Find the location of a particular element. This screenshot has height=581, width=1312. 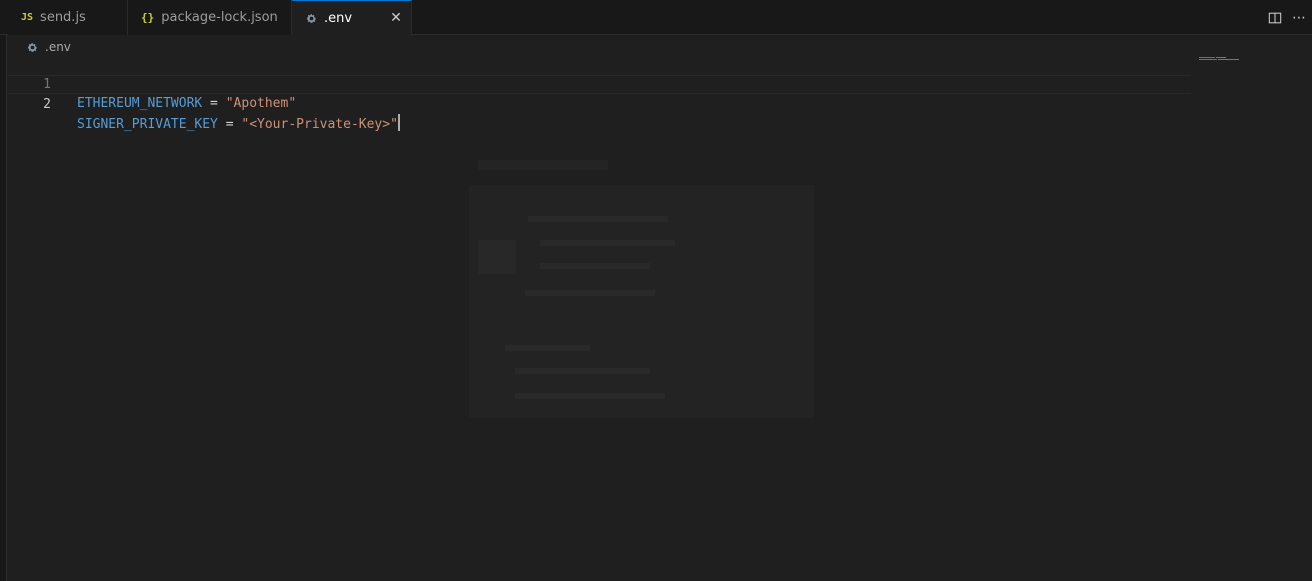

env-value: "<Your-Private-Key>" is located at coordinates (319, 124).